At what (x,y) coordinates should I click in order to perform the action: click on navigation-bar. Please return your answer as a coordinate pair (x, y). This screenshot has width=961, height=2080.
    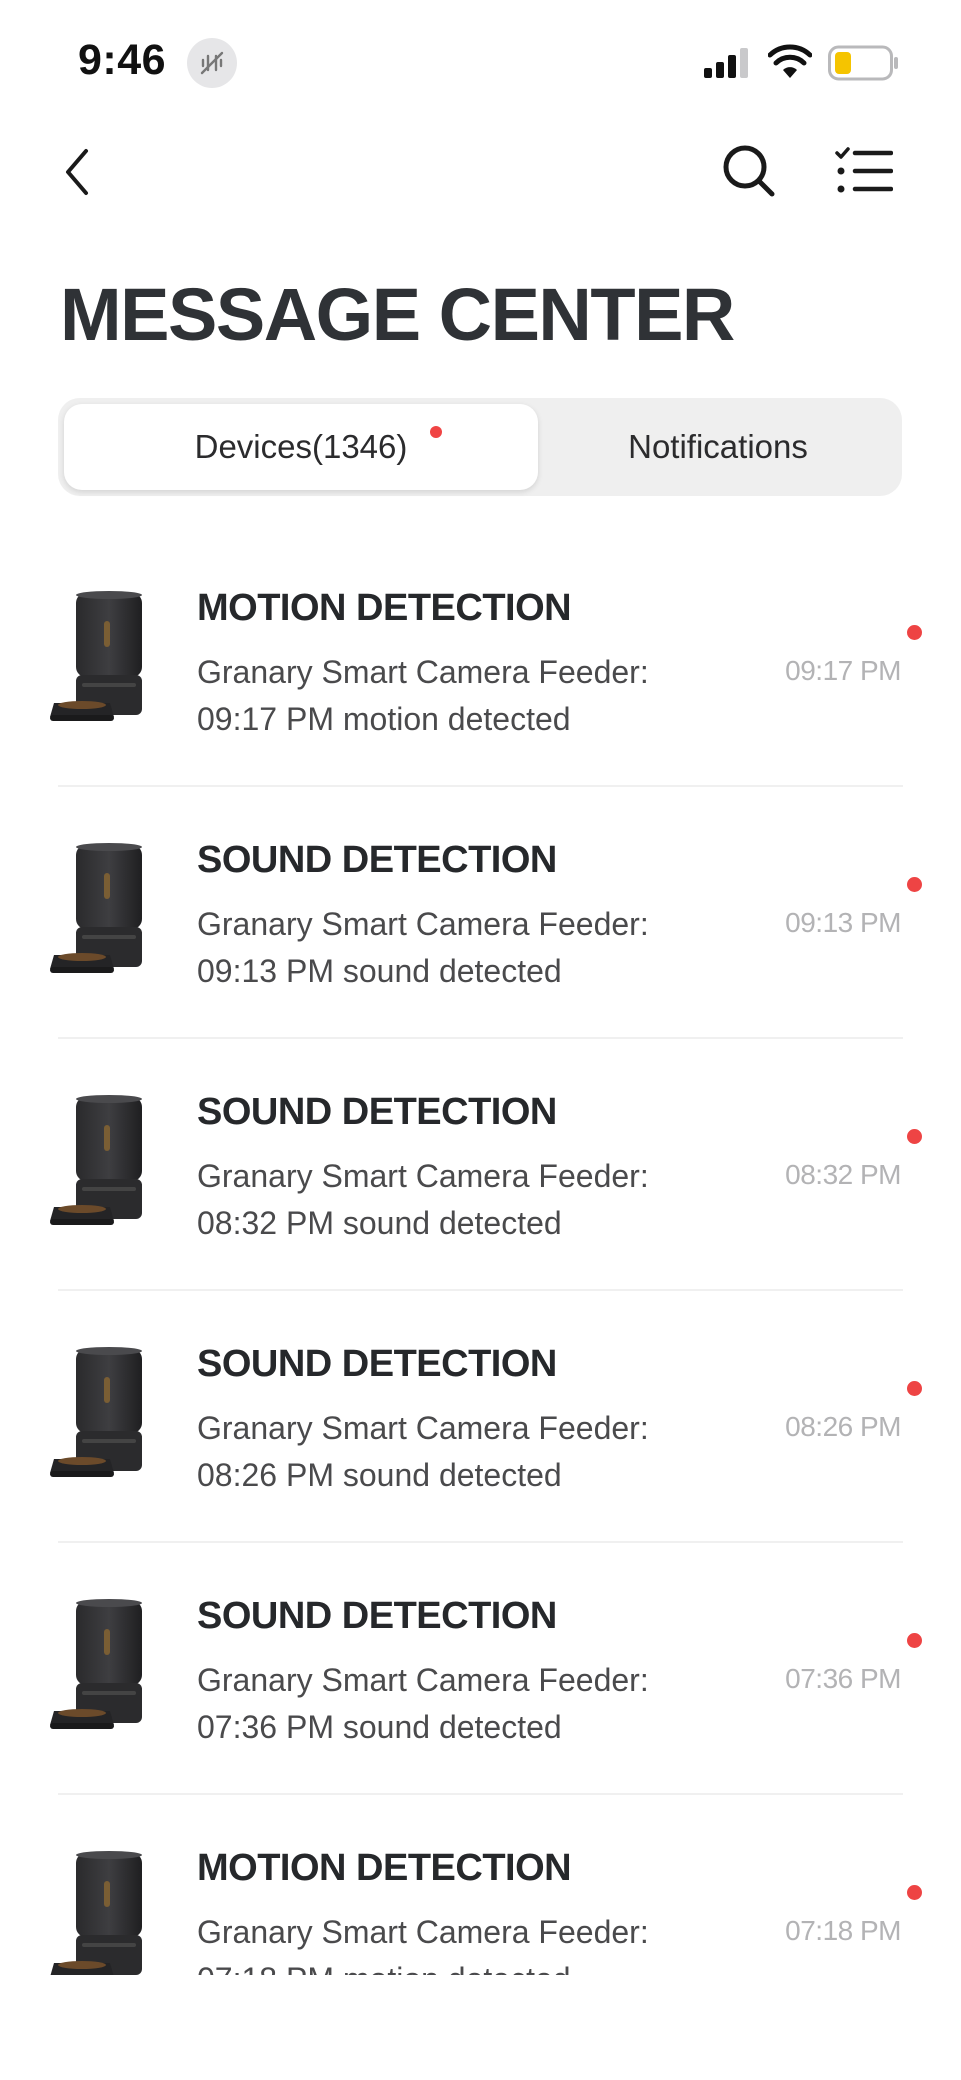
    Looking at the image, I should click on (480, 170).